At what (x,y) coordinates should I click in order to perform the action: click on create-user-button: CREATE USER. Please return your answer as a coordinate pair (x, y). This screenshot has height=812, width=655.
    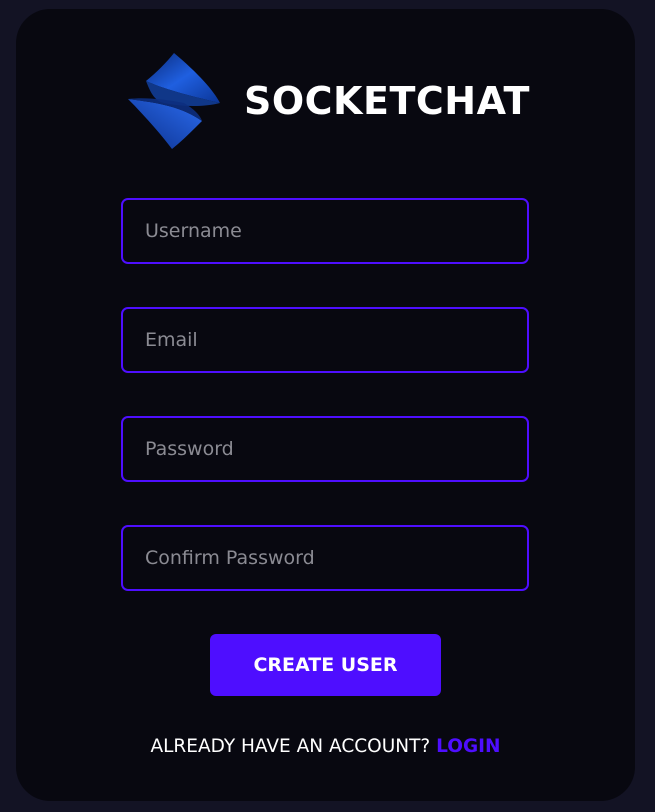
    Looking at the image, I should click on (325, 665).